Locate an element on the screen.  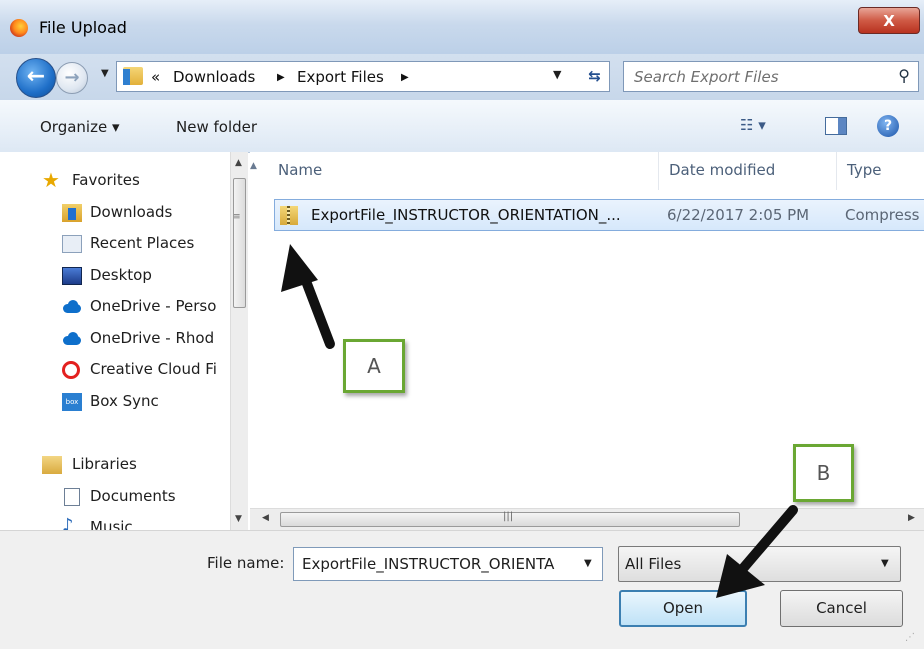
back-button: ← is located at coordinates (36, 78).